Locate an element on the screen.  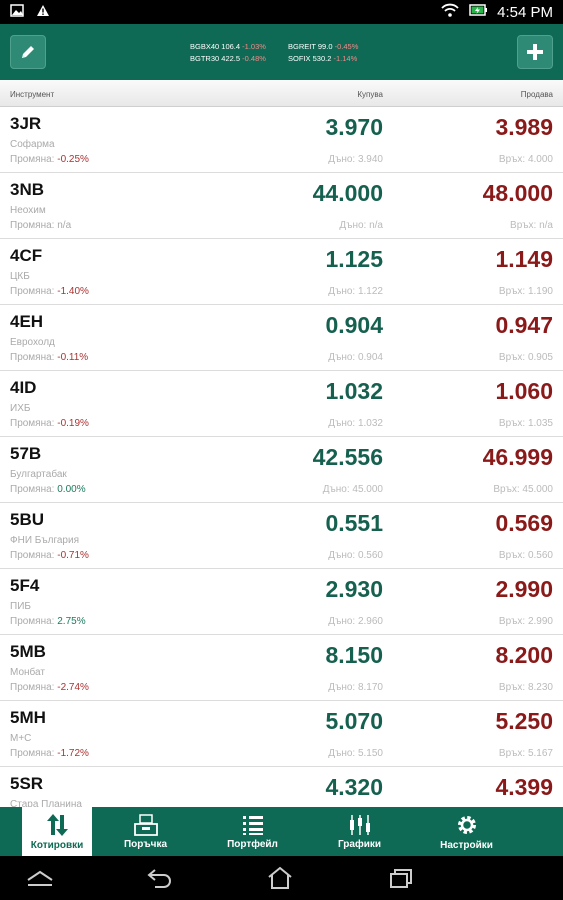
low-text: Дъно: 0.560 is located at coordinates (355, 555).